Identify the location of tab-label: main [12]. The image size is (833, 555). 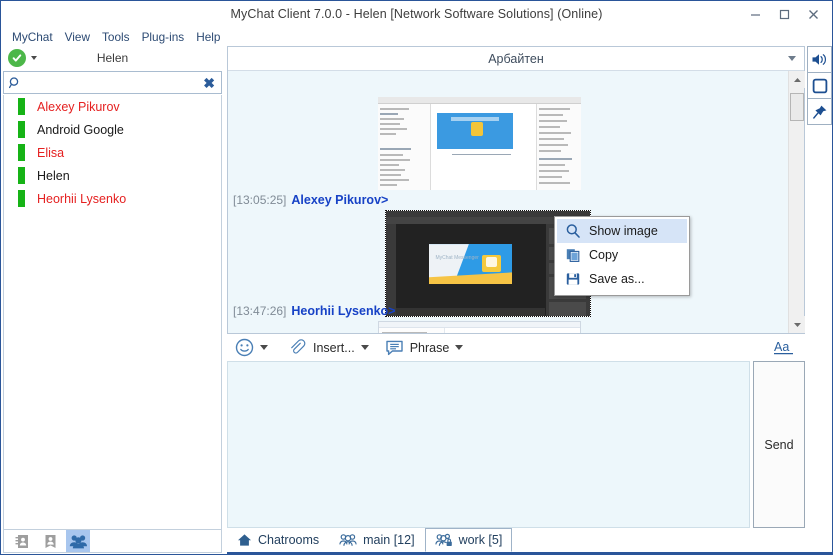
(389, 540).